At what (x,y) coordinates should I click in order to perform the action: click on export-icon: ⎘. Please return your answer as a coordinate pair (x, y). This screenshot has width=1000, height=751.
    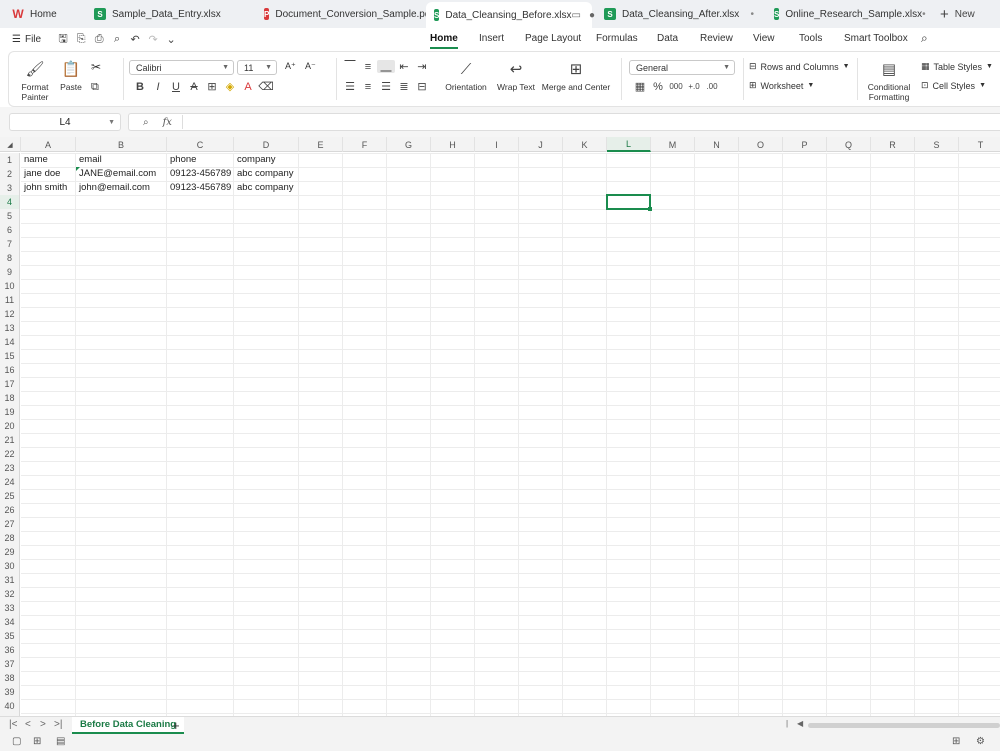
    Looking at the image, I should click on (81, 39).